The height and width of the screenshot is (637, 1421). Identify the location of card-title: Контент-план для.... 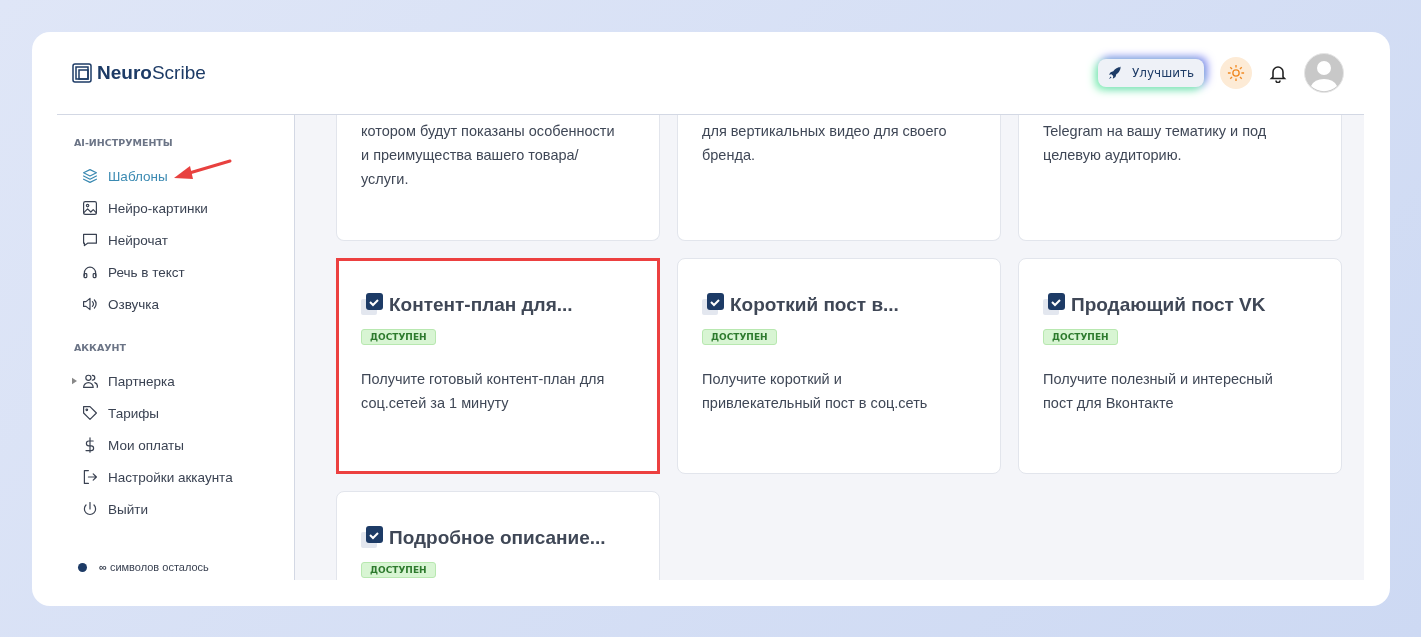
(481, 305).